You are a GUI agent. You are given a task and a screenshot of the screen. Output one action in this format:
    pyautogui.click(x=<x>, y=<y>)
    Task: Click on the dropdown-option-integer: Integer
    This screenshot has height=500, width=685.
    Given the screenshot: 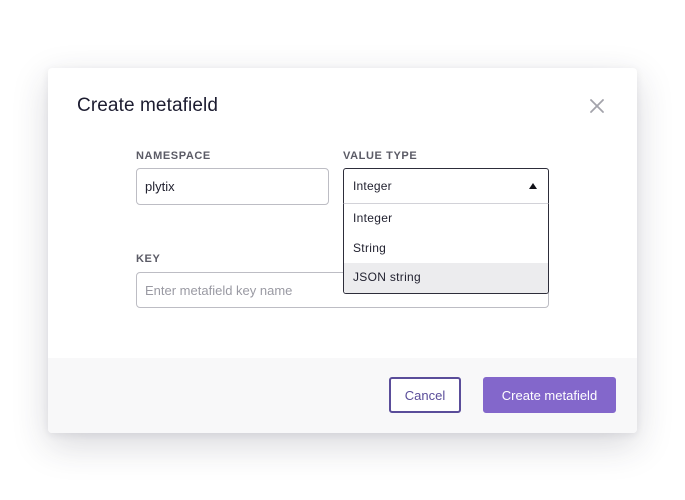 What is the action you would take?
    pyautogui.click(x=446, y=219)
    